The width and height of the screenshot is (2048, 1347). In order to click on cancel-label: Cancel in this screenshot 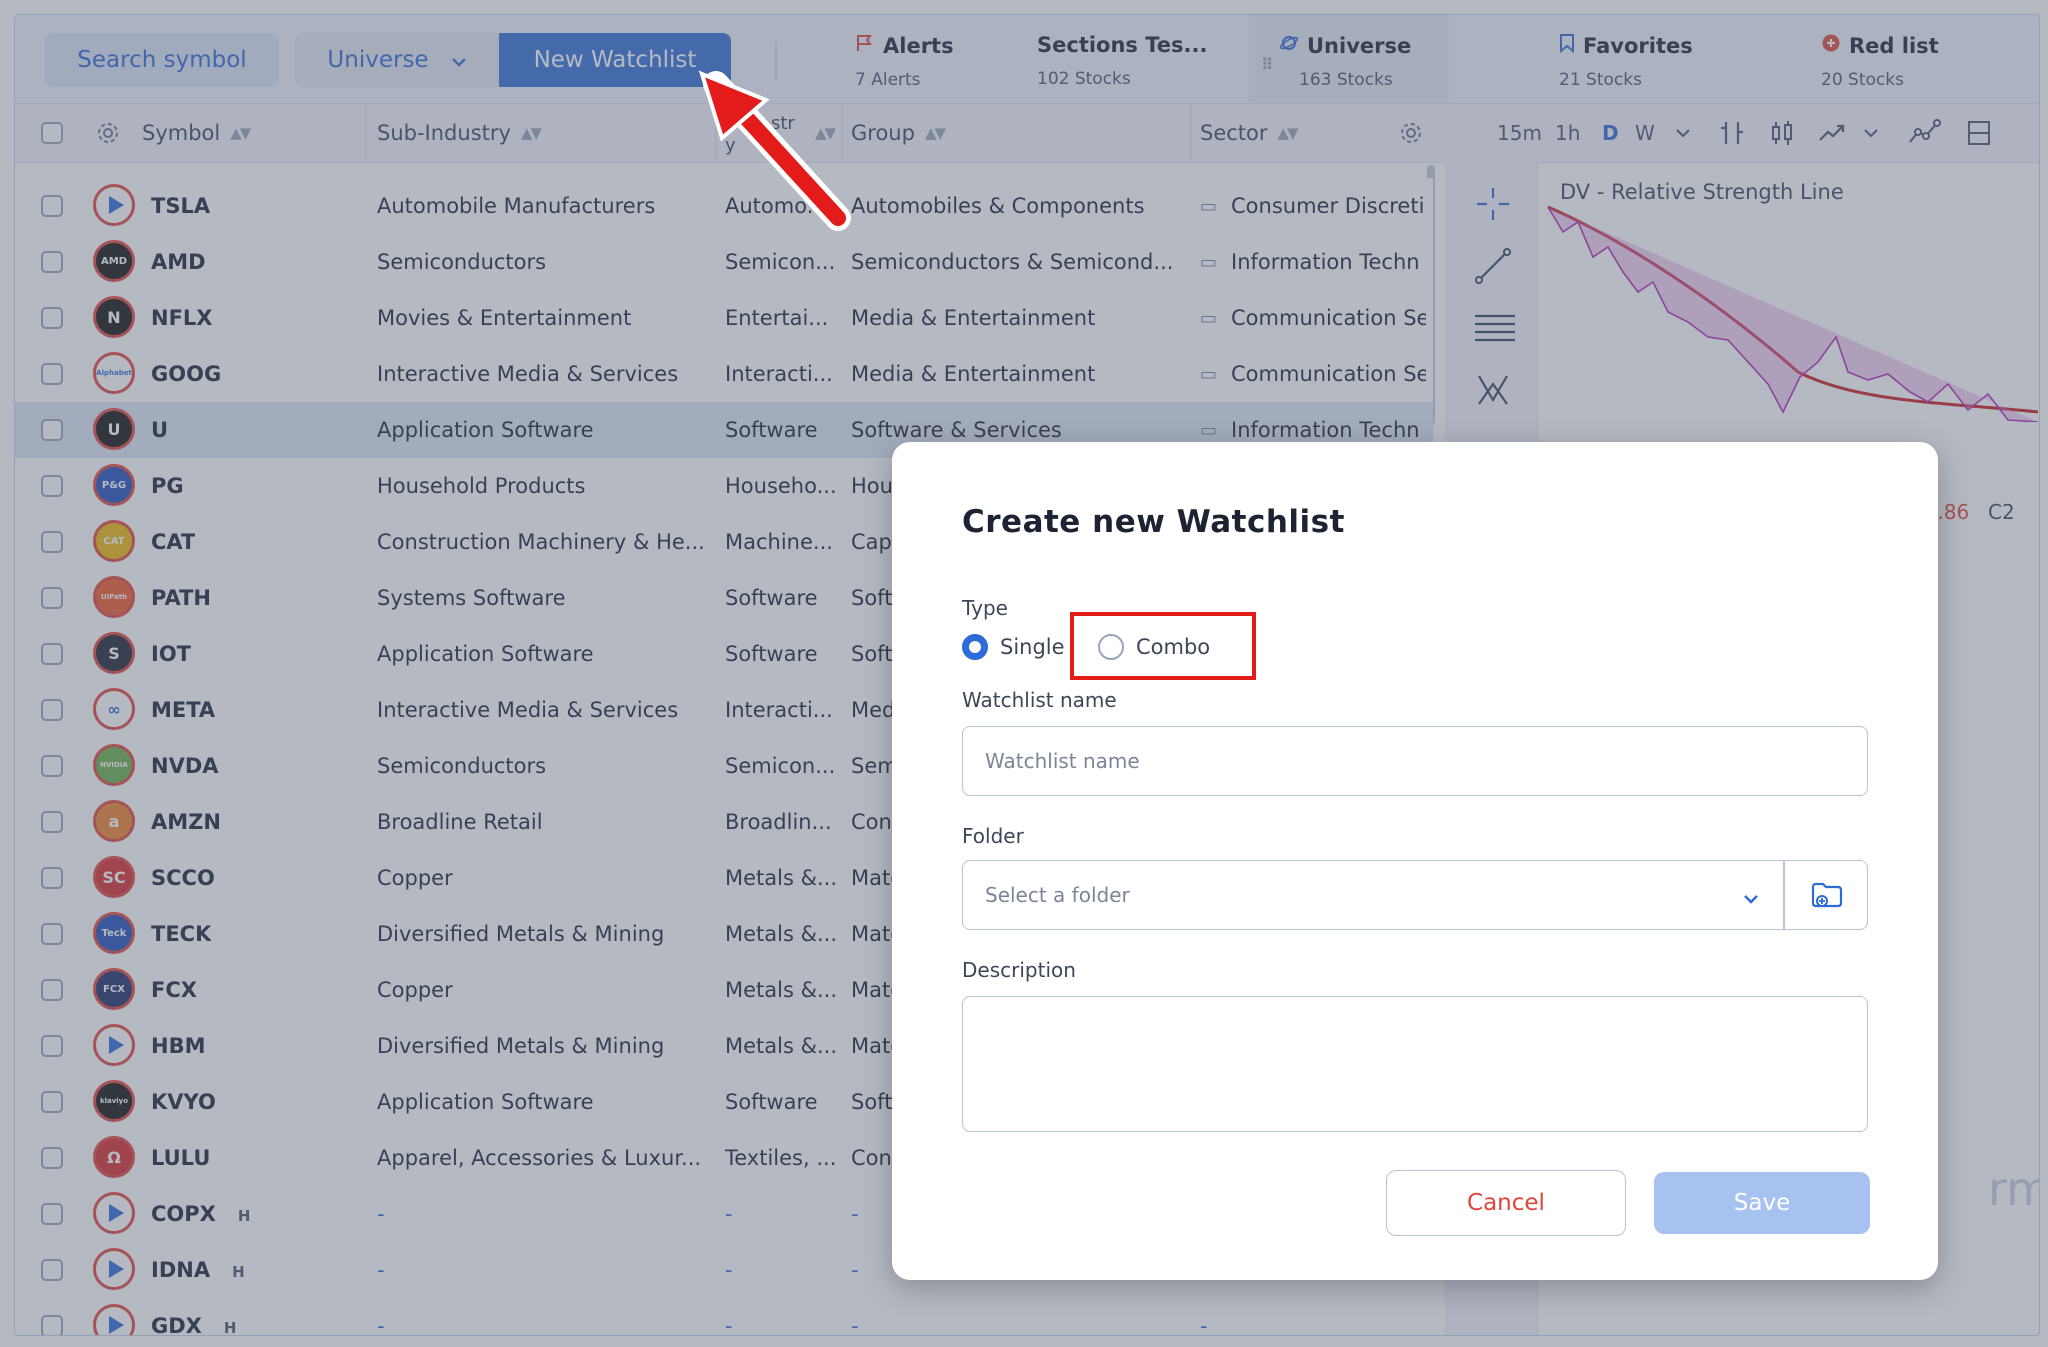, I will do `click(1506, 1203)`.